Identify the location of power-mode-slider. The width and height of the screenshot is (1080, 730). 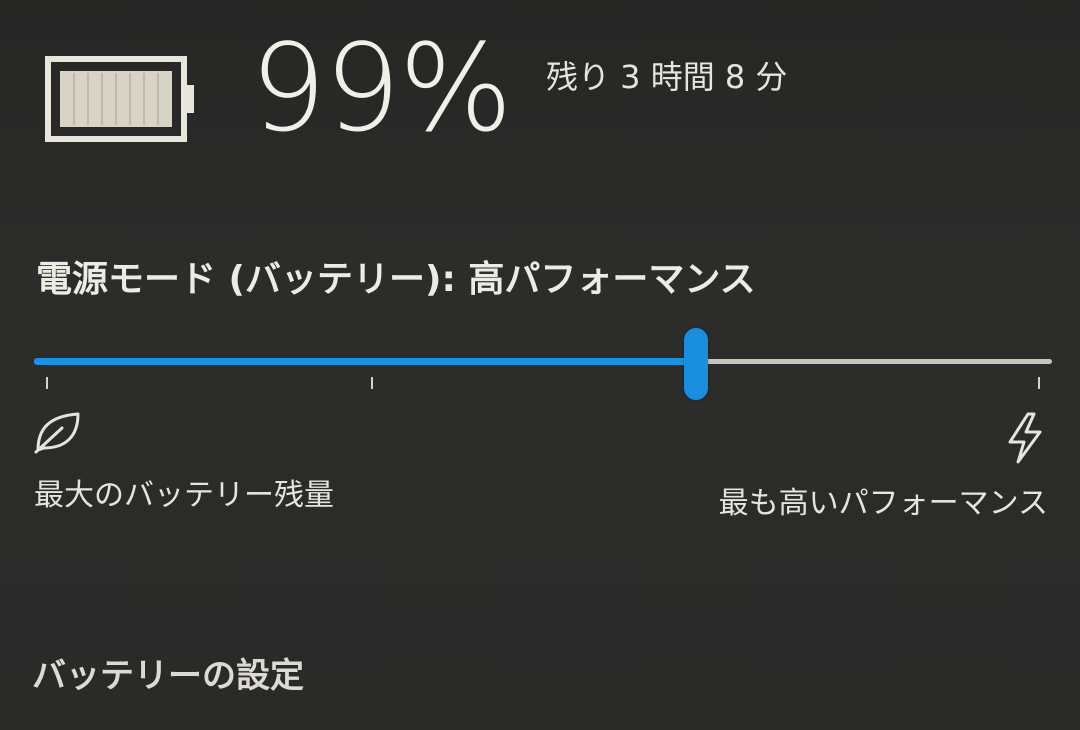
(543, 360).